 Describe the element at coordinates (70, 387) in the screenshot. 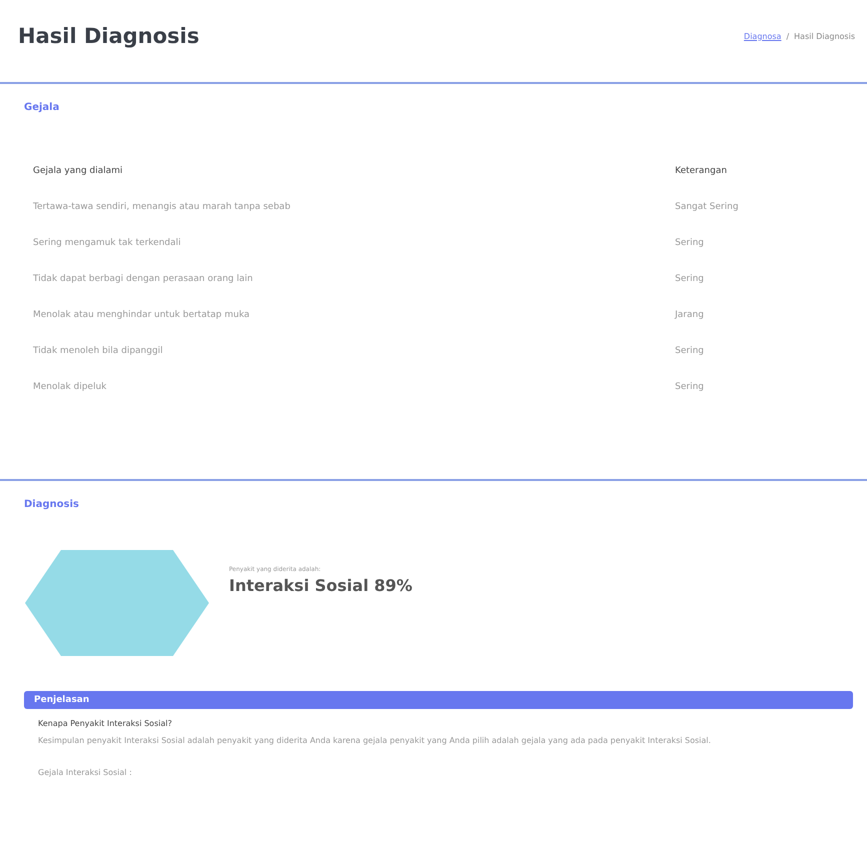

I see `table-cell-text: Menolak dipeluk` at that location.